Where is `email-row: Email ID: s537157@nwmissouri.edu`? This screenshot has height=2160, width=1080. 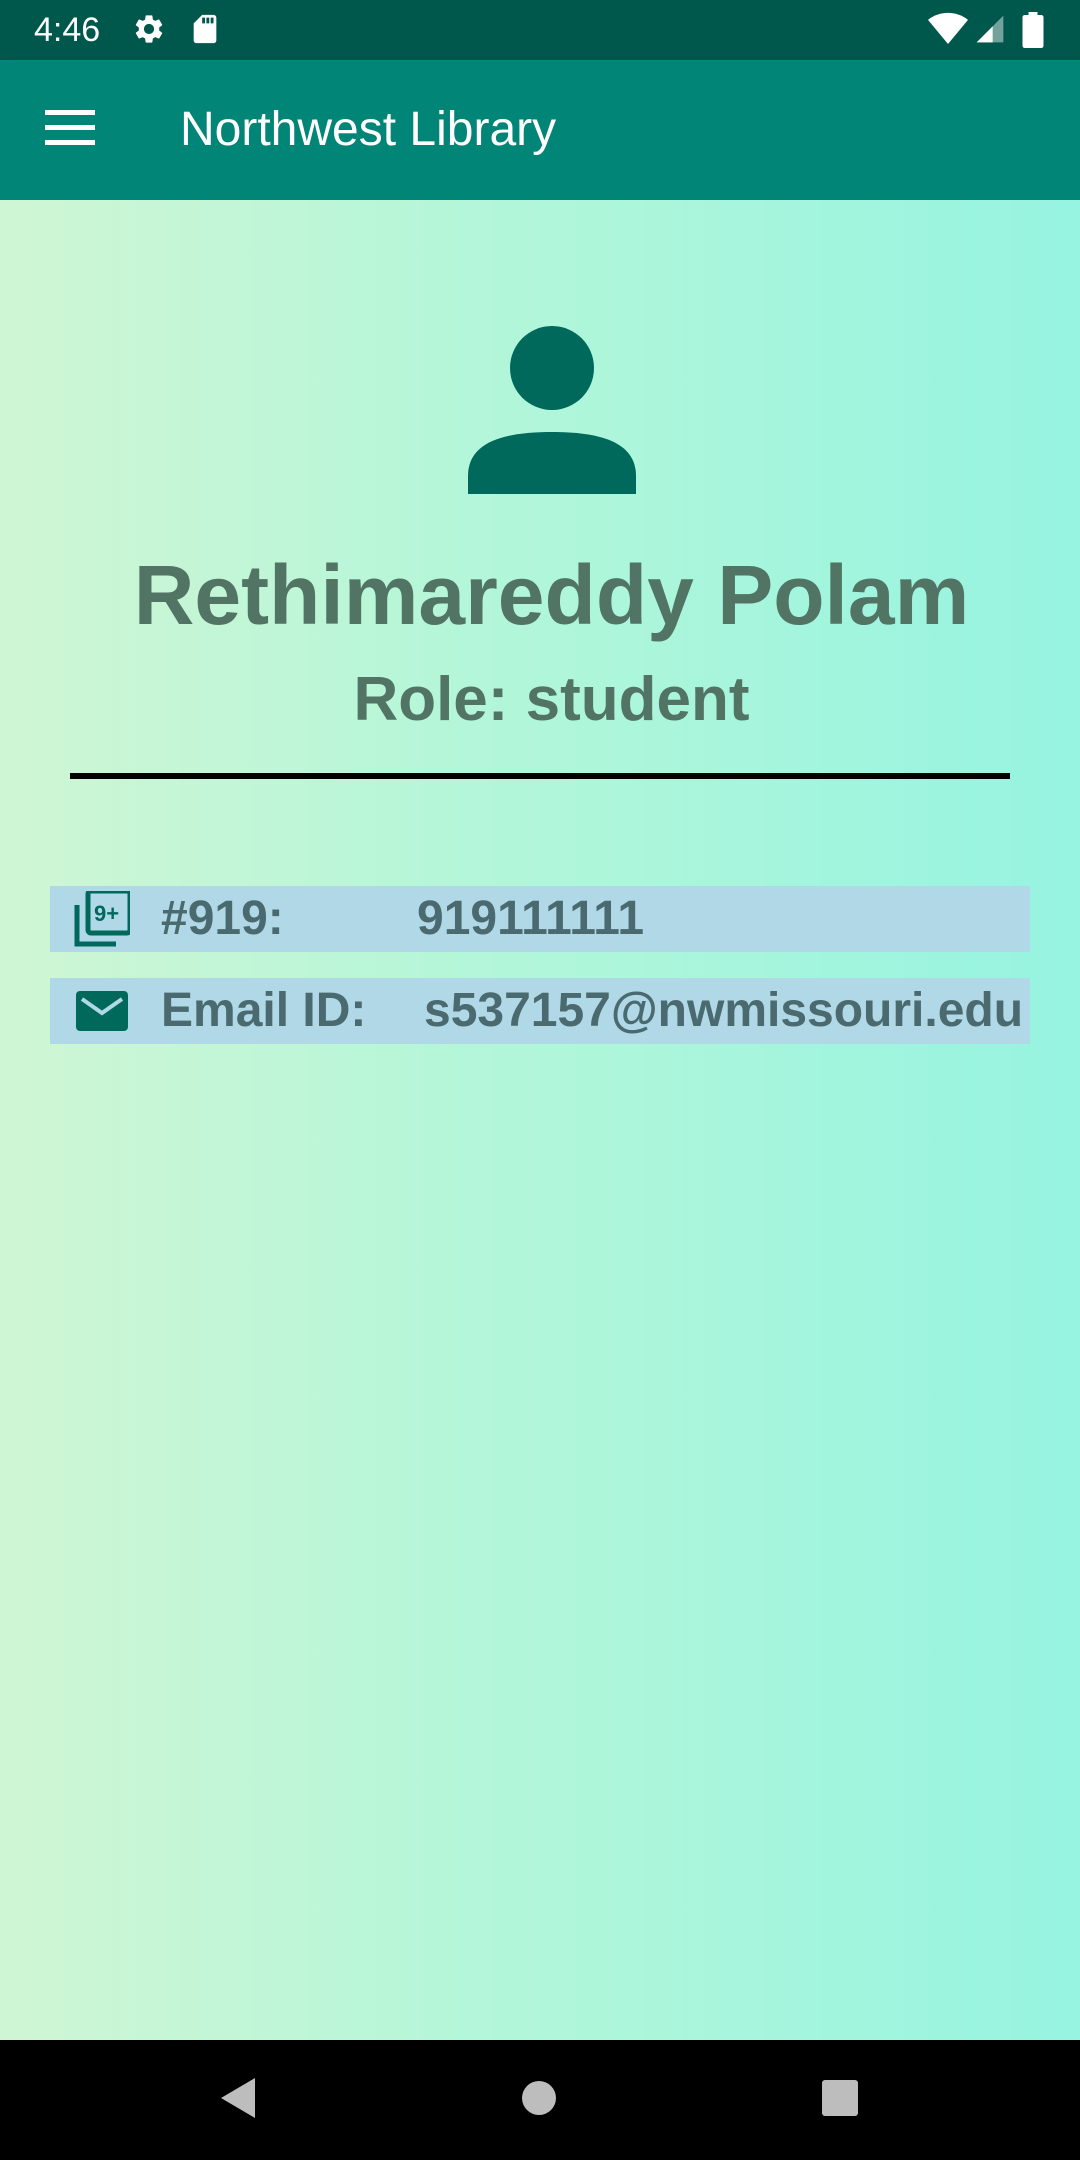
email-row: Email ID: s537157@nwmissouri.edu is located at coordinates (540, 1011).